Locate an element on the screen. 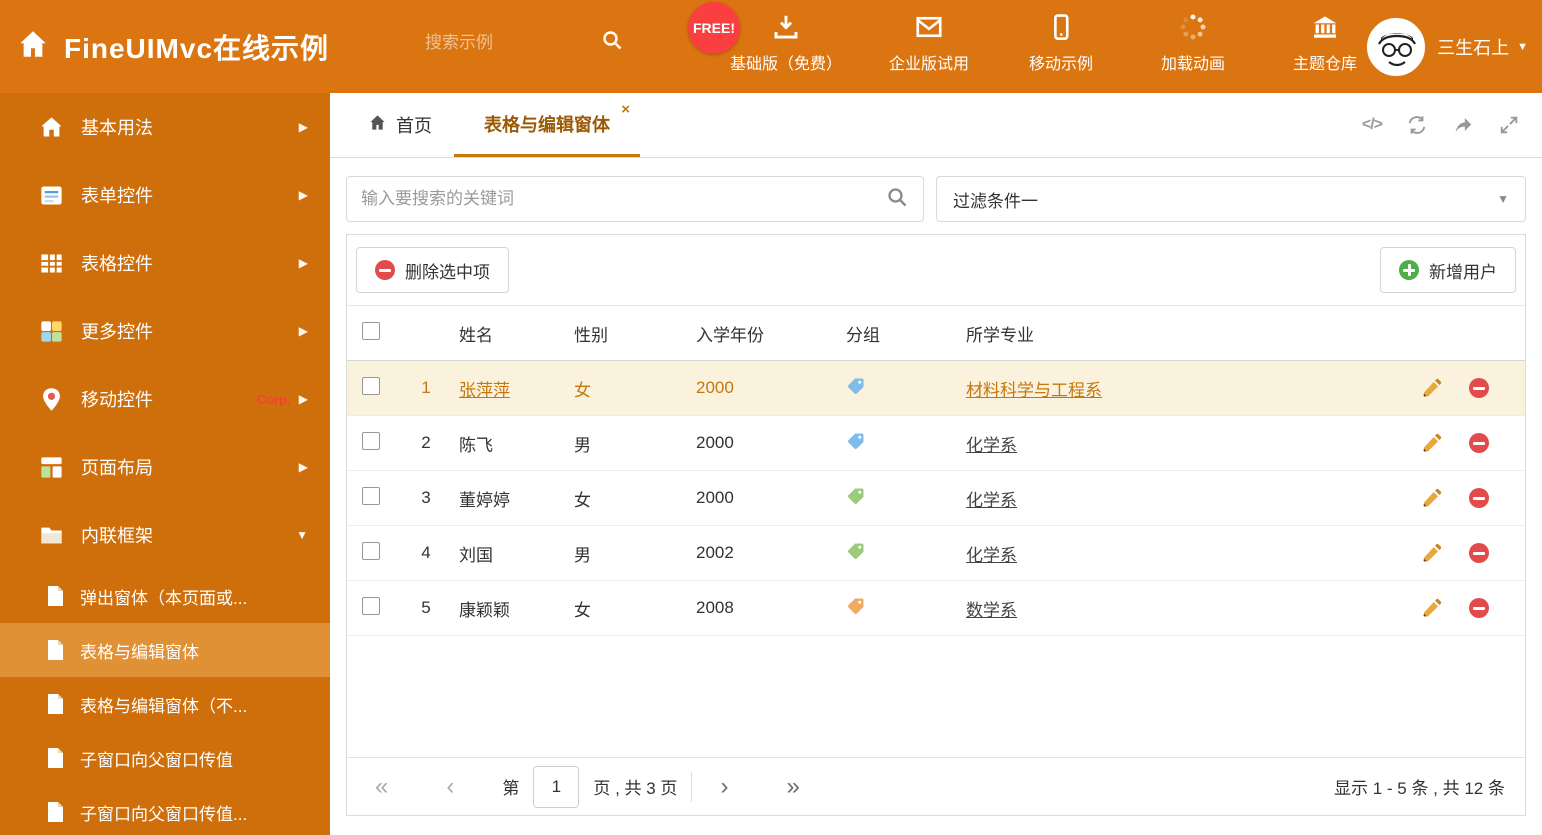 The width and height of the screenshot is (1542, 835). chevron-down-icon: ▼ is located at coordinates (1503, 199).